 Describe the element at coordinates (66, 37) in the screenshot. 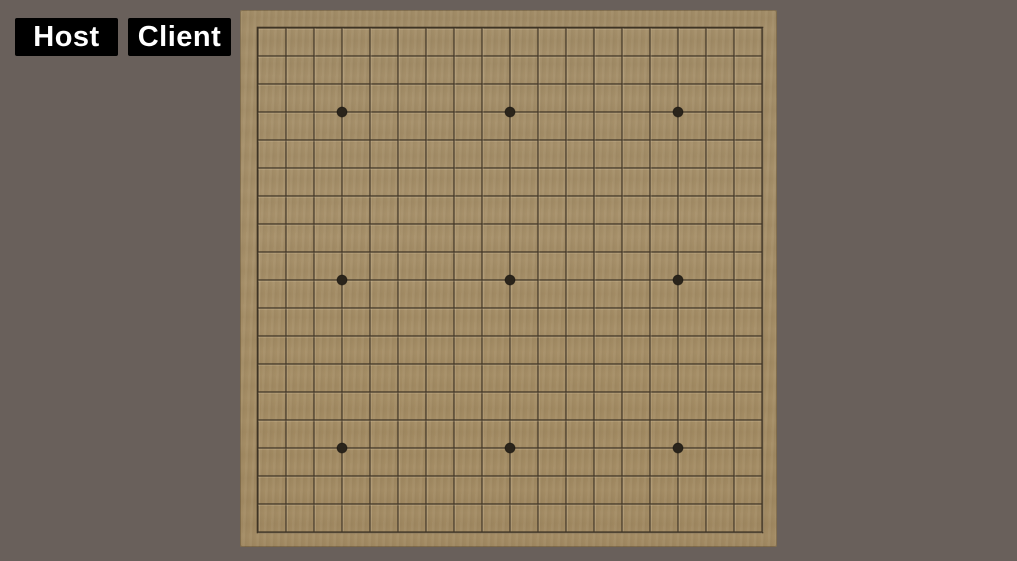

I see `host-button: Host` at that location.